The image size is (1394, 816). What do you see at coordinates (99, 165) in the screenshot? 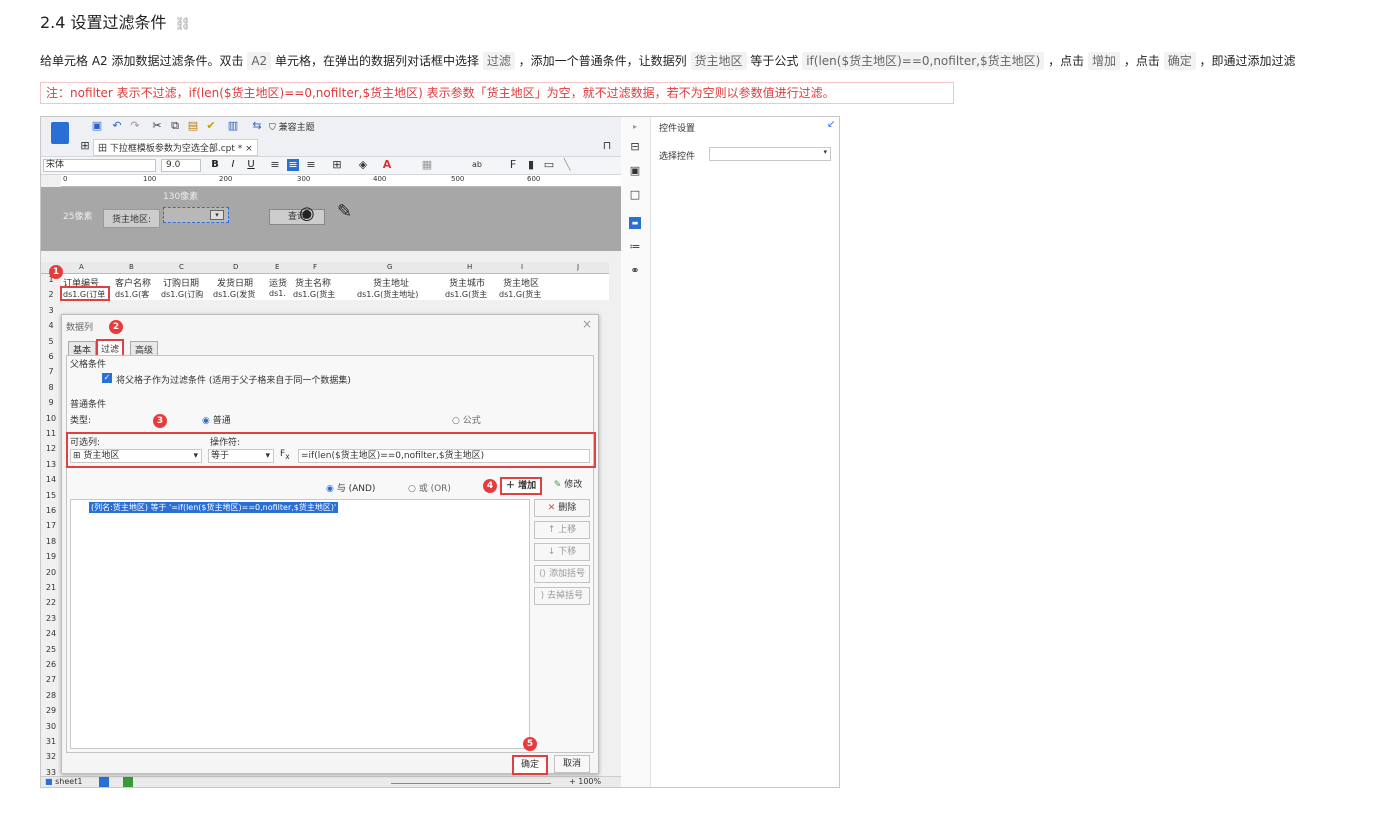
I see `font-name-select: 宋体` at bounding box center [99, 165].